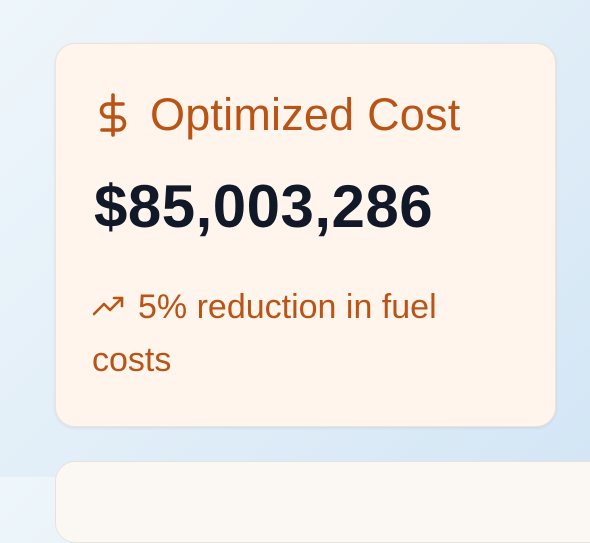 This screenshot has height=543, width=590. Describe the element at coordinates (113, 114) in the screenshot. I see `dollar-icon` at that location.